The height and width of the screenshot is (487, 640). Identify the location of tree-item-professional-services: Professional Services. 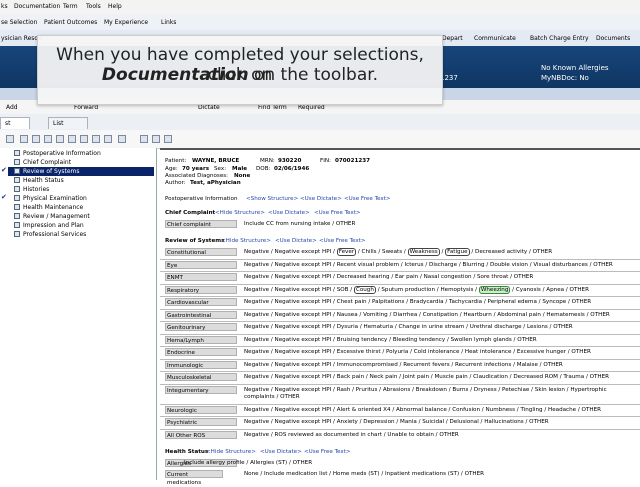
(81, 234).